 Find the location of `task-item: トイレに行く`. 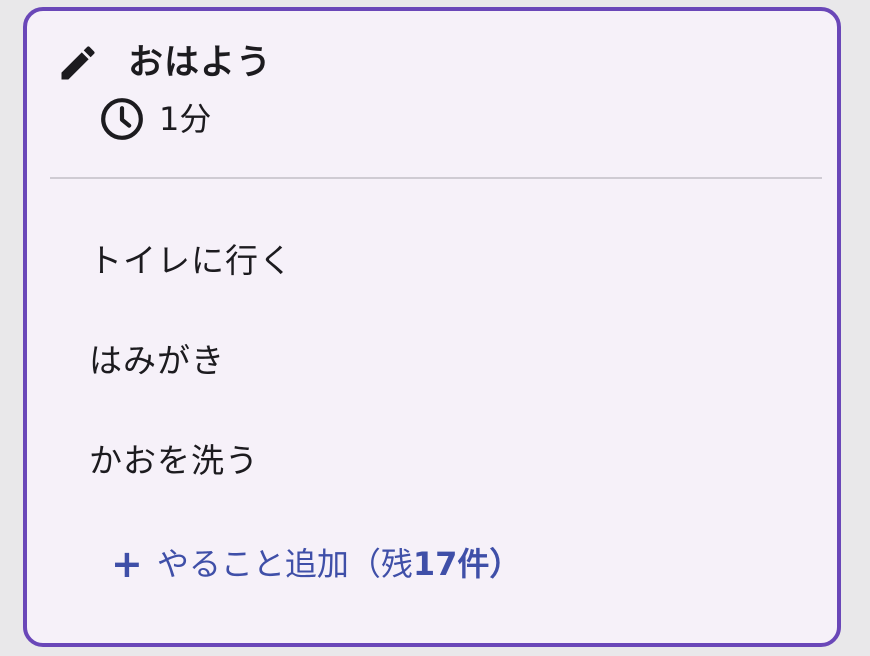

task-item: トイレに行く is located at coordinates (191, 261).